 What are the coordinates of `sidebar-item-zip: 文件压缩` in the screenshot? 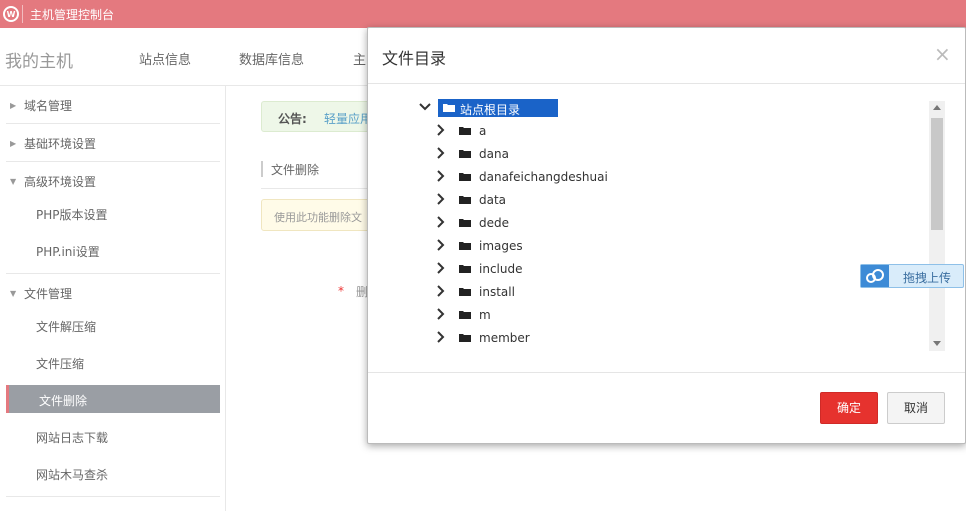 It's located at (60, 363).